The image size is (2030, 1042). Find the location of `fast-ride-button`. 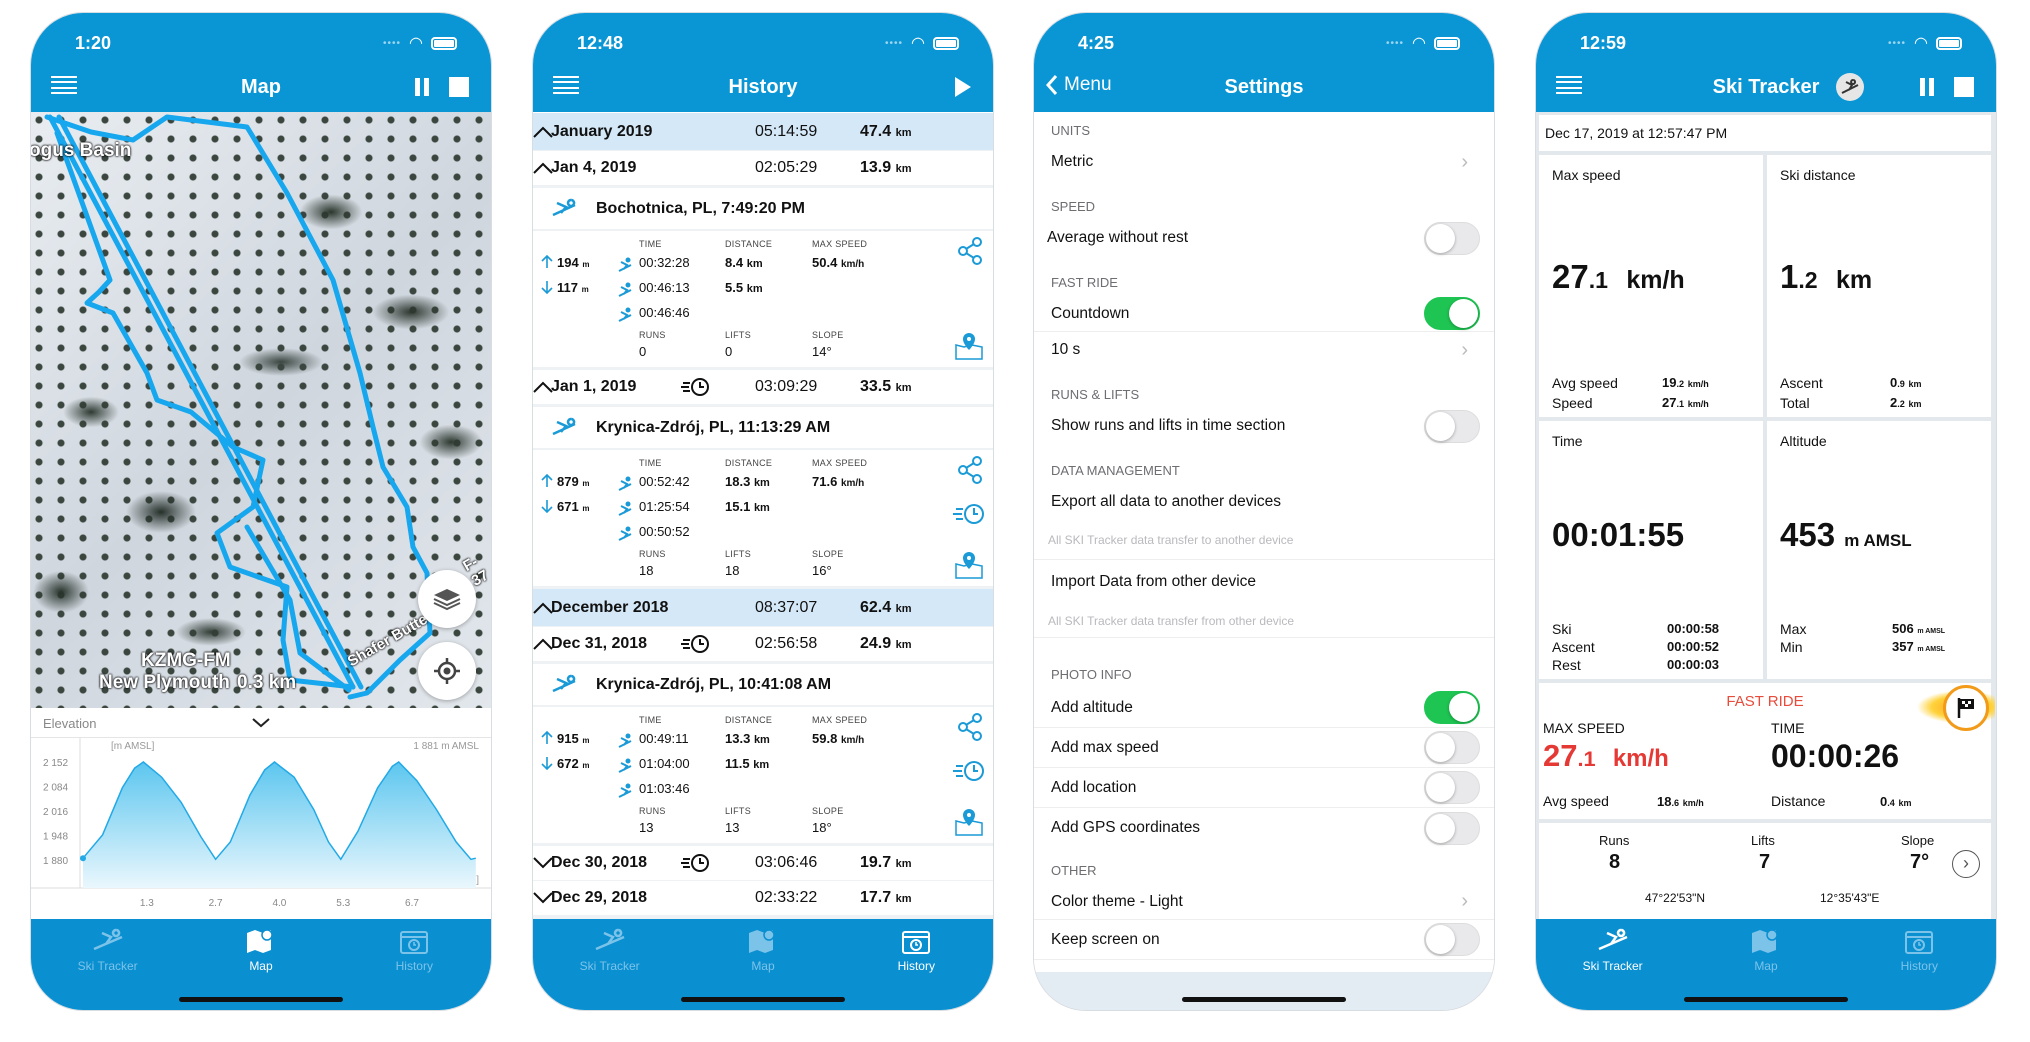

fast-ride-button is located at coordinates (1966, 708).